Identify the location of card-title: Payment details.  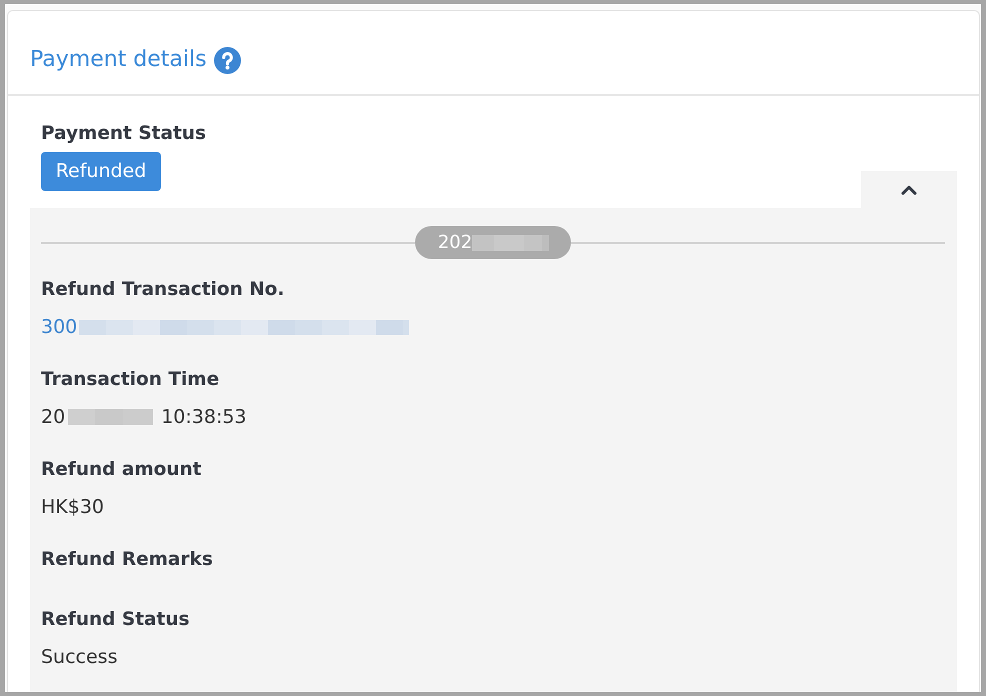
(118, 60).